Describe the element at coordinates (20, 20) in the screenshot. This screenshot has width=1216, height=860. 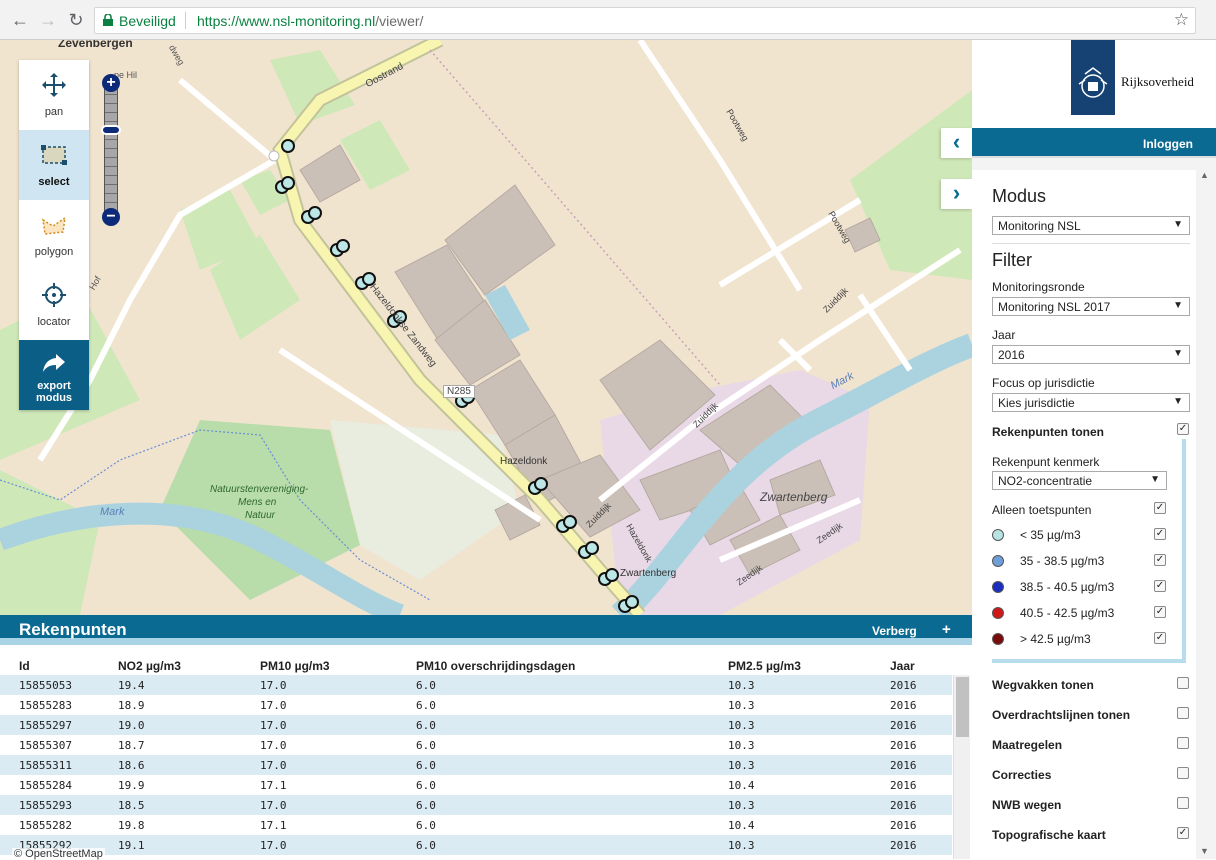
I see `back-arrow-icon: ←` at that location.